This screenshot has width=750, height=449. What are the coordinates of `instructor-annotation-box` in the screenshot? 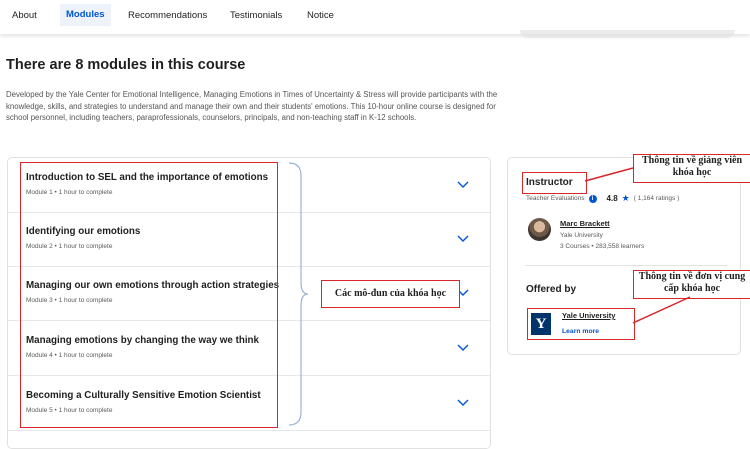 It's located at (554, 183).